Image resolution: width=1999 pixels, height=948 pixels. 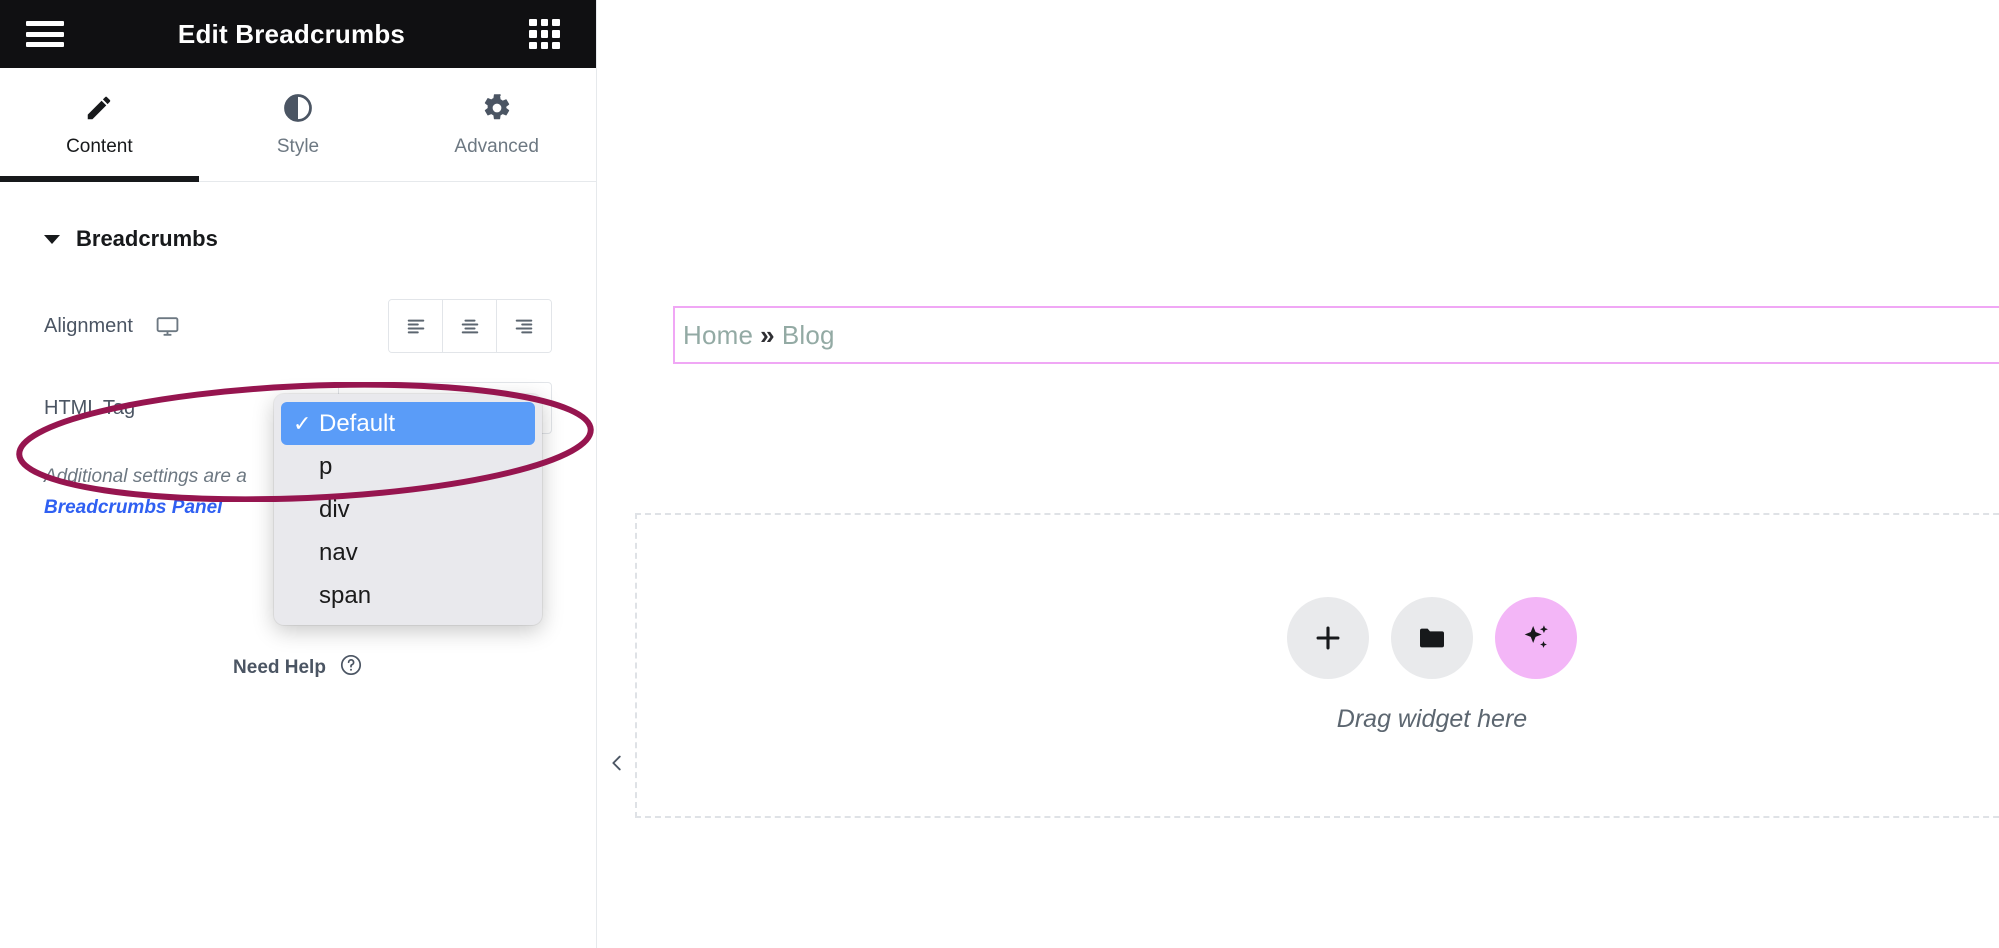 I want to click on dropdown-option-div: div, so click(x=408, y=509).